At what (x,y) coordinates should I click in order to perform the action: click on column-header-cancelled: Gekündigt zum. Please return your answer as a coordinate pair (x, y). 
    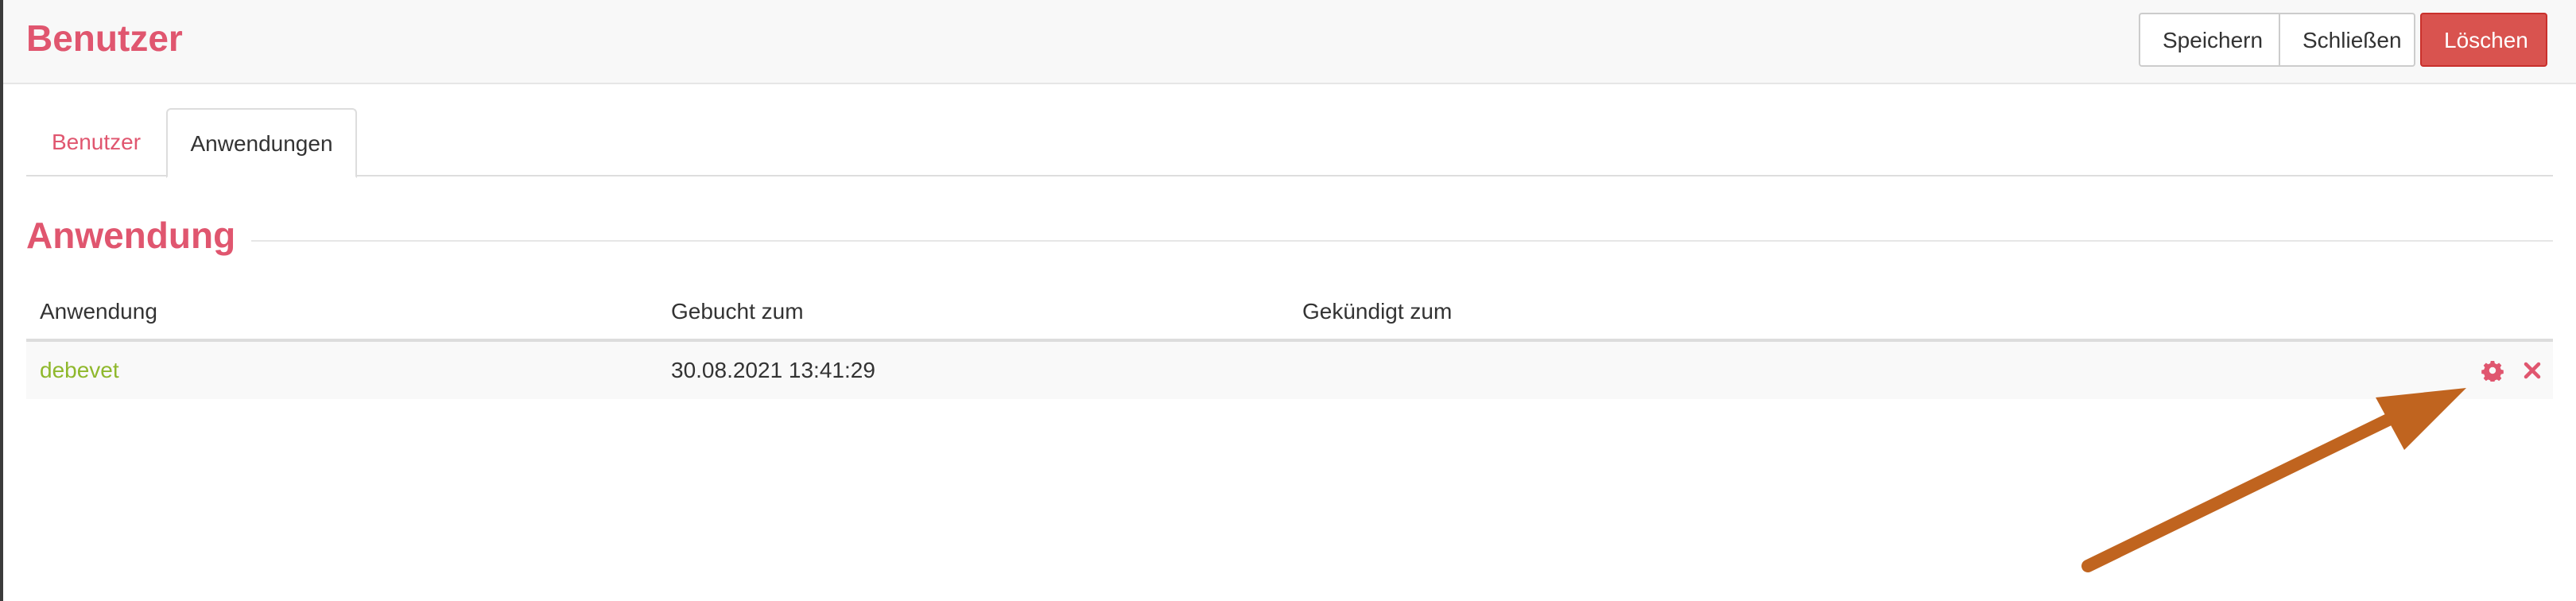
    Looking at the image, I should click on (1377, 311).